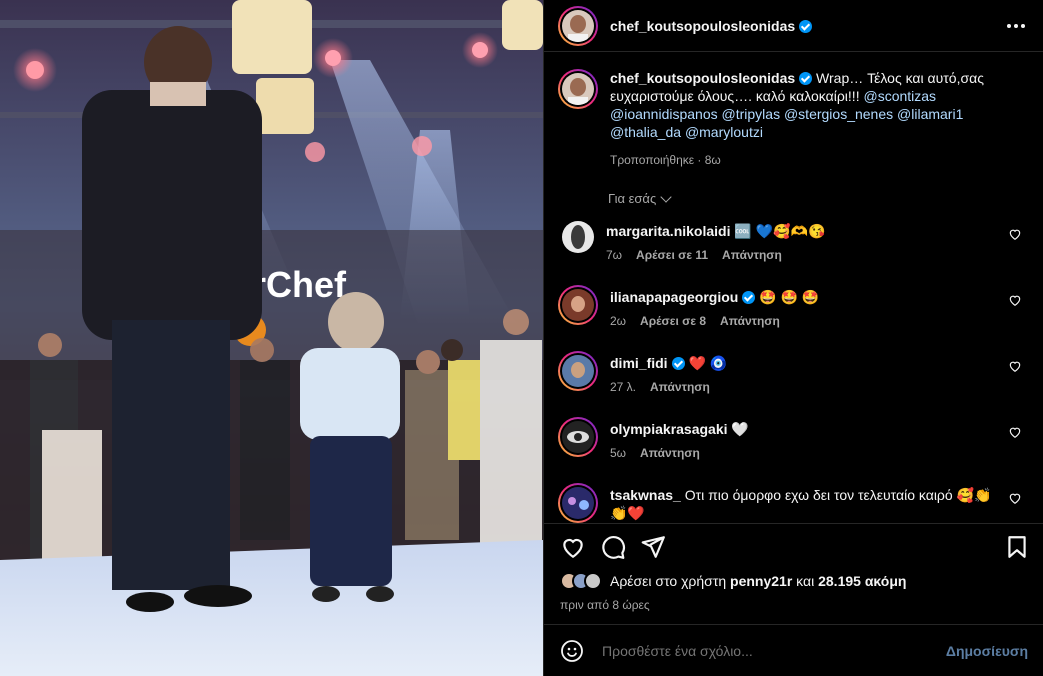  What do you see at coordinates (632, 198) in the screenshot?
I see `for-you-label: Για εσάς` at bounding box center [632, 198].